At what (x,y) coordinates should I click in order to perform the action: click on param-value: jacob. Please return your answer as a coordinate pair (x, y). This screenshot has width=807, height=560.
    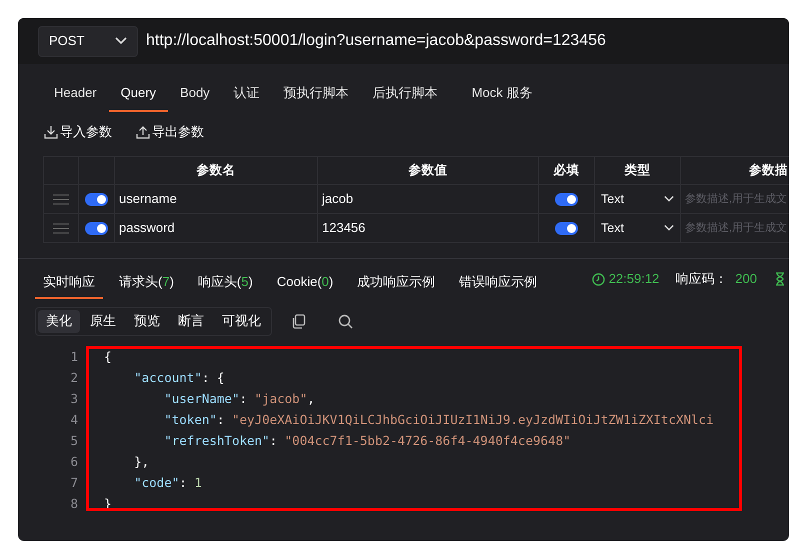
    Looking at the image, I should click on (338, 199).